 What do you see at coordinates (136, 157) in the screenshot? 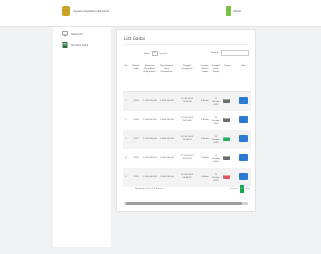
I see `cell-nomor-gadai: 1236` at bounding box center [136, 157].